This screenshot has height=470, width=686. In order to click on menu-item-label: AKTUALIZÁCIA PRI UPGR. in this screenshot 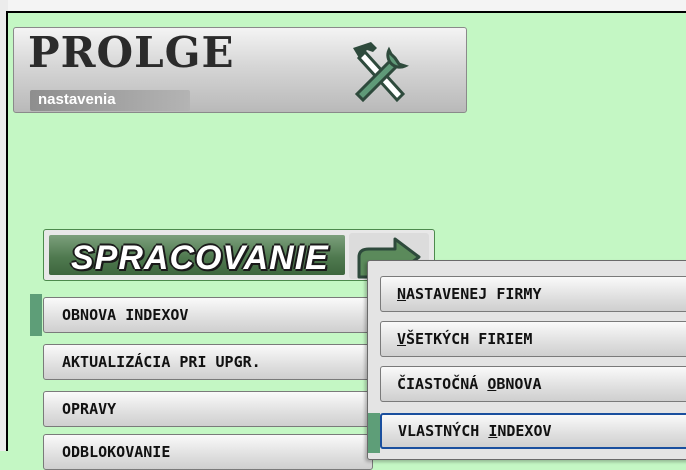, I will do `click(161, 362)`.